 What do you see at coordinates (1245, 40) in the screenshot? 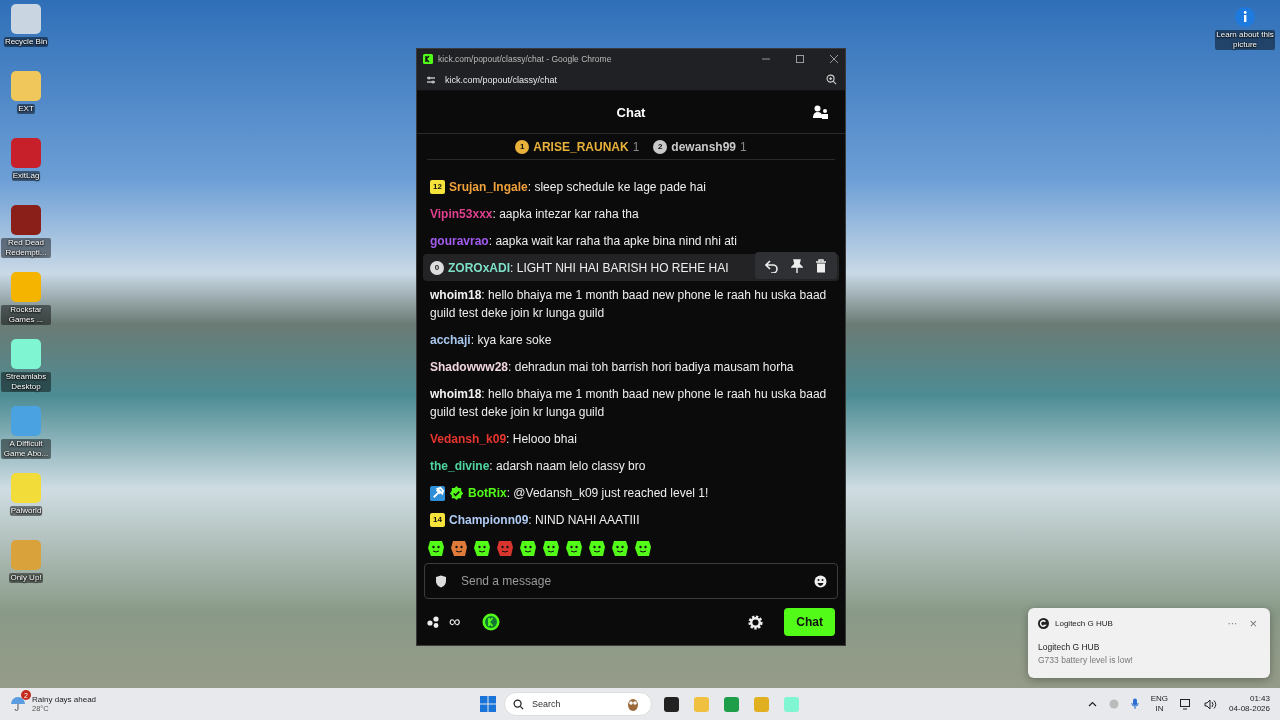
I see `learn-picture-label: Learn about this picture` at bounding box center [1245, 40].